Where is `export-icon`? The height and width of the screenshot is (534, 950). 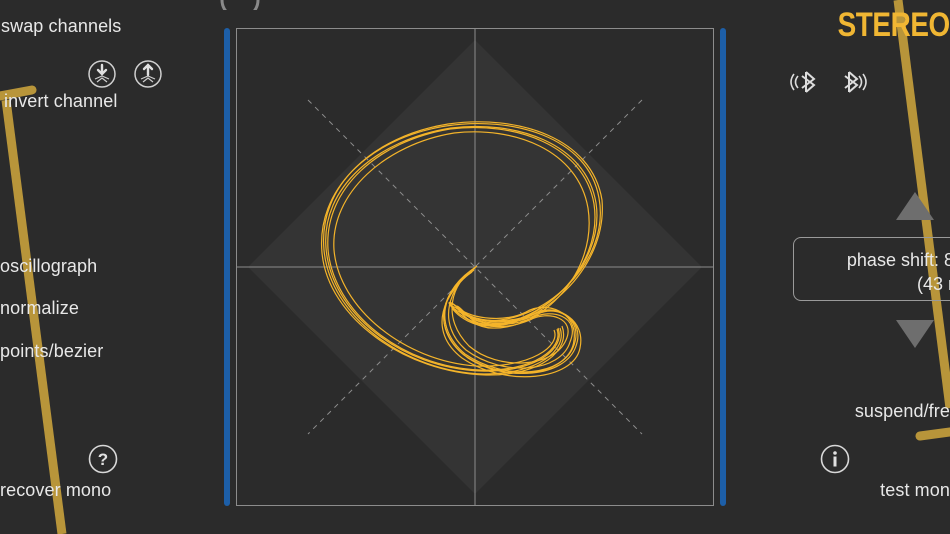
export-icon is located at coordinates (148, 74).